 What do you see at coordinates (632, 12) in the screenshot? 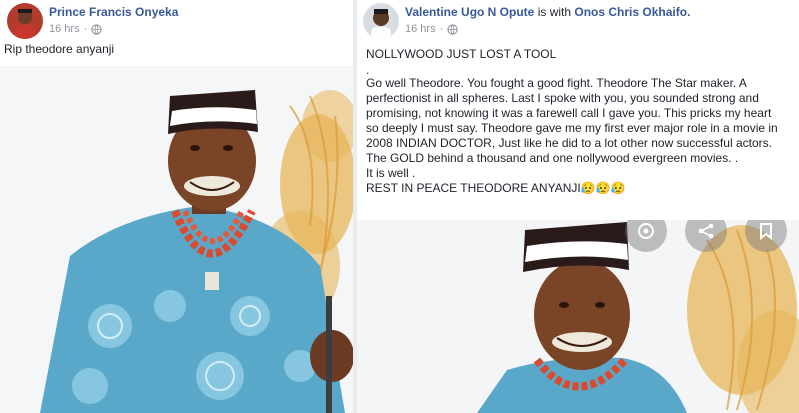
I see `tagged-person: Onos Chris Okhaifo.` at bounding box center [632, 12].